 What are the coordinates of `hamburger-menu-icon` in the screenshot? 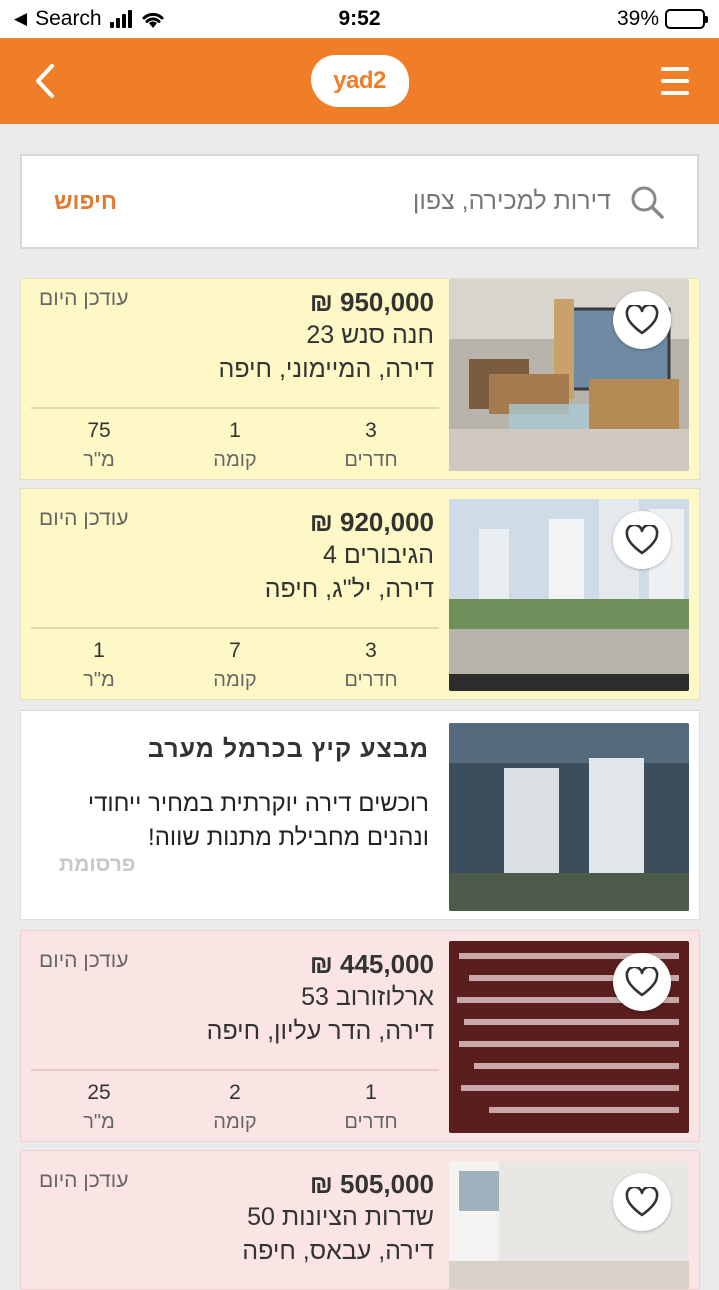 It's located at (675, 81).